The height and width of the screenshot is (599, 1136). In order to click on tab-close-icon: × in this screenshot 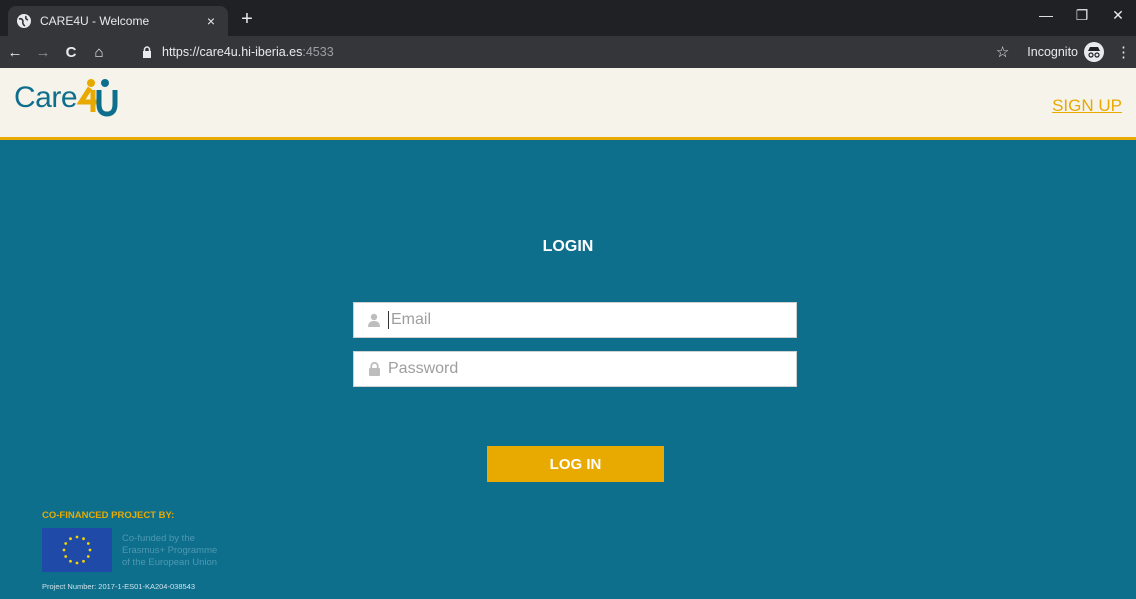, I will do `click(211, 21)`.